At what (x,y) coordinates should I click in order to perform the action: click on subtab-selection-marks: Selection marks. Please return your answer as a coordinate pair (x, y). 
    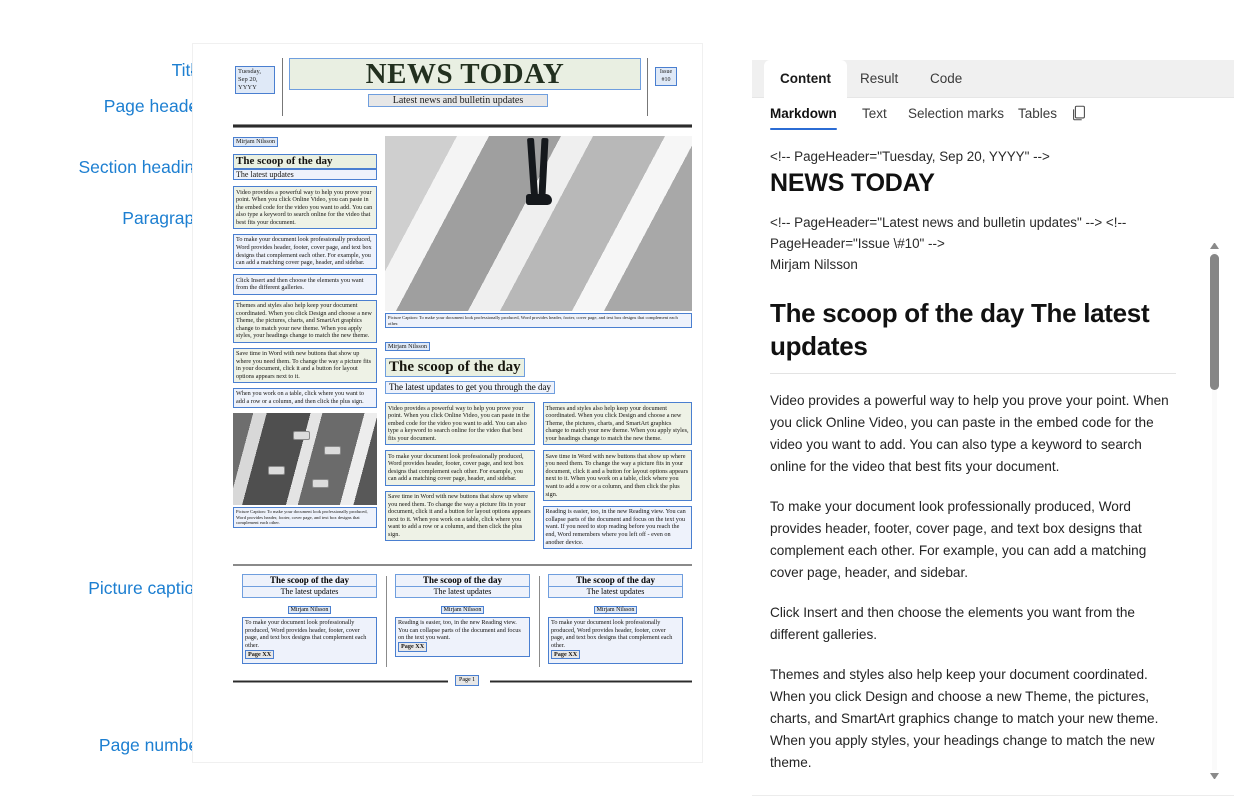
    Looking at the image, I should click on (956, 113).